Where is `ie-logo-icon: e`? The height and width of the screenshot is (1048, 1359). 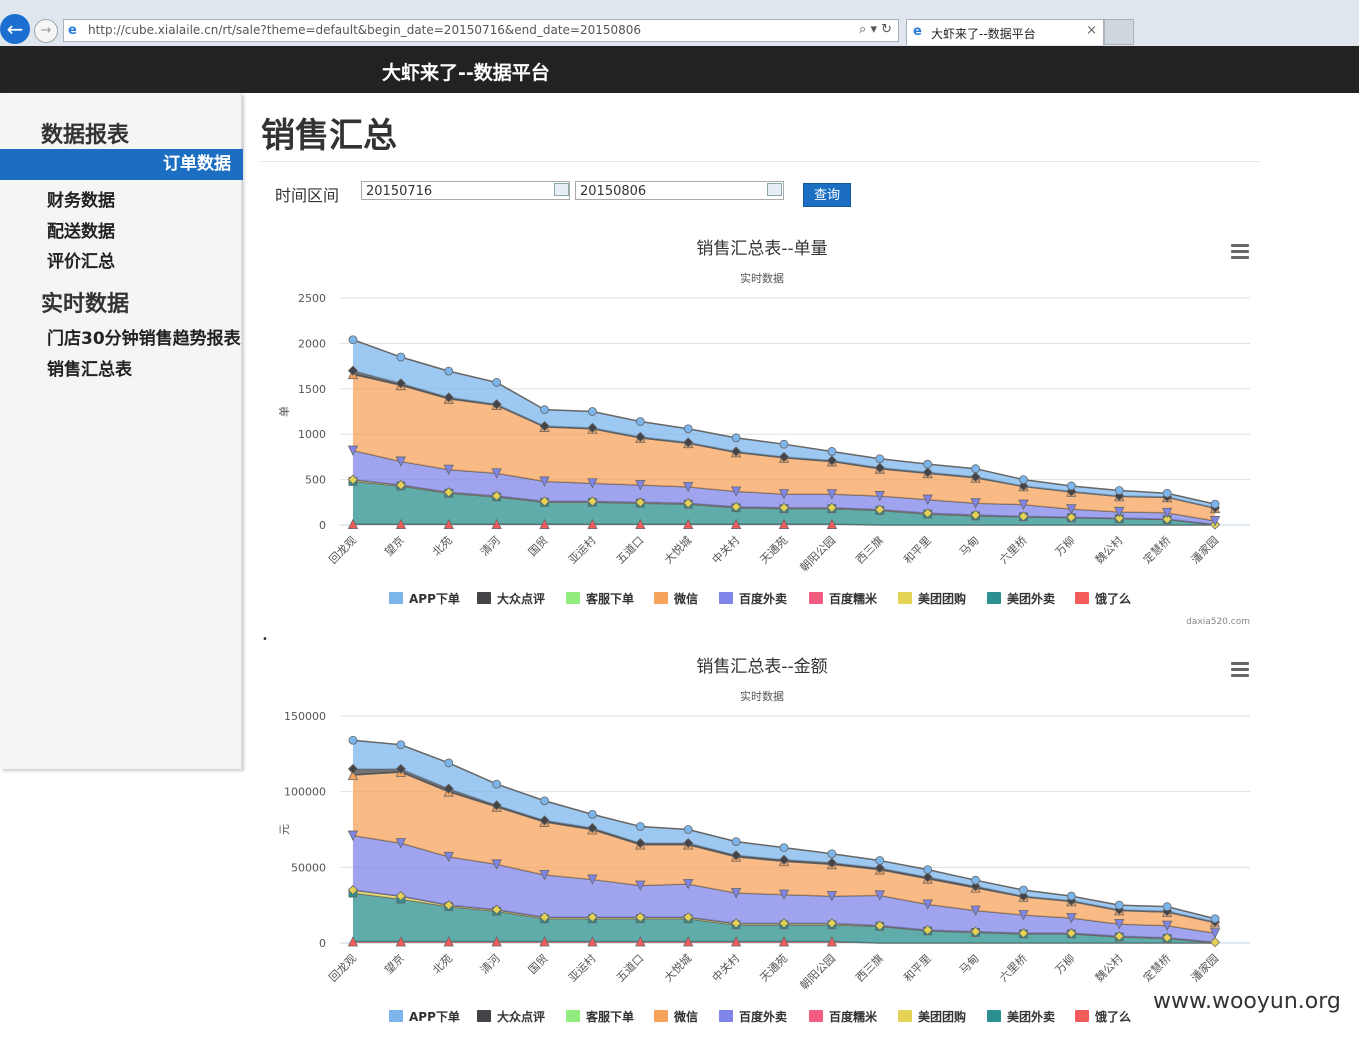
ie-logo-icon: e is located at coordinates (917, 31).